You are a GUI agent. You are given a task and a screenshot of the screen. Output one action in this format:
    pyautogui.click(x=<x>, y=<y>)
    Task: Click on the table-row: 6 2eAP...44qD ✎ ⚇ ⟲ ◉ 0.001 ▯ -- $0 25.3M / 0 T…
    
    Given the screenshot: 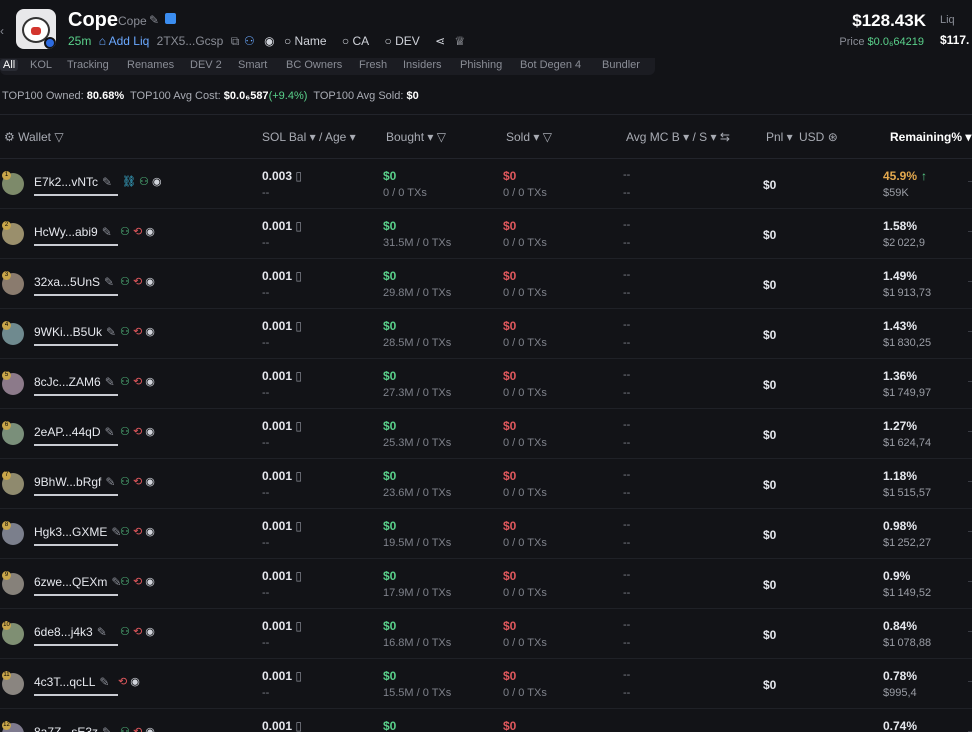 What is the action you would take?
    pyautogui.click(x=486, y=434)
    